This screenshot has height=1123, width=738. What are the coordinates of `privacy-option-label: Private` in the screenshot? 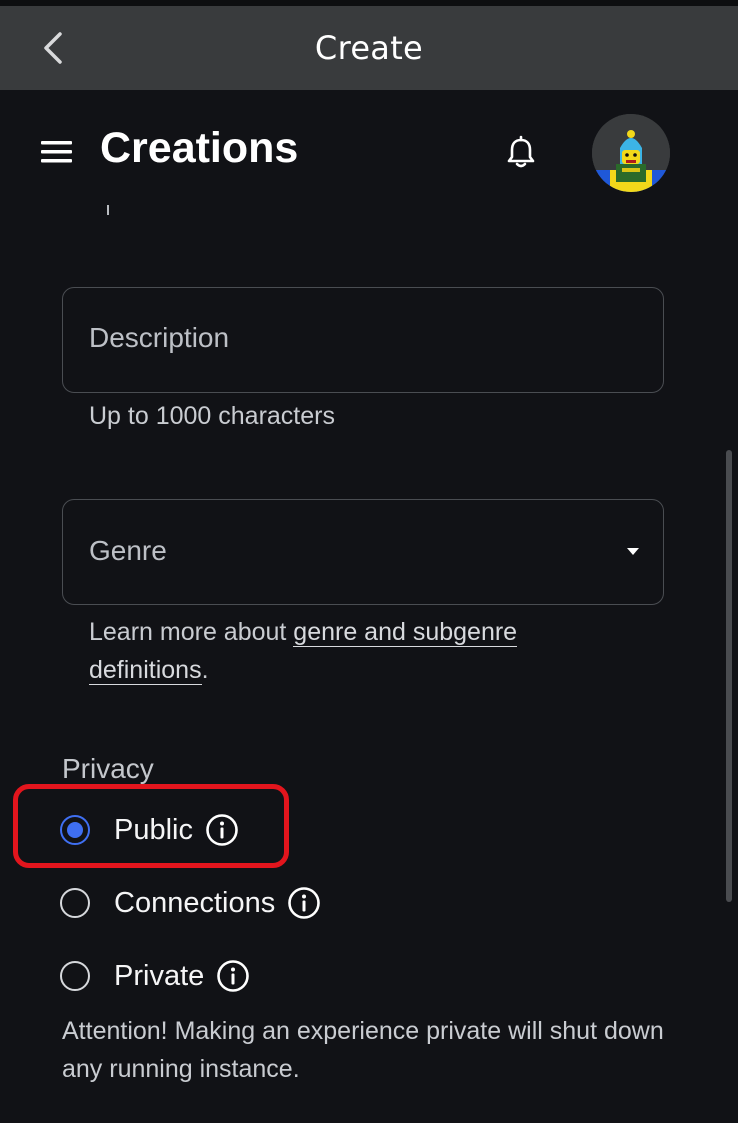 It's located at (159, 975).